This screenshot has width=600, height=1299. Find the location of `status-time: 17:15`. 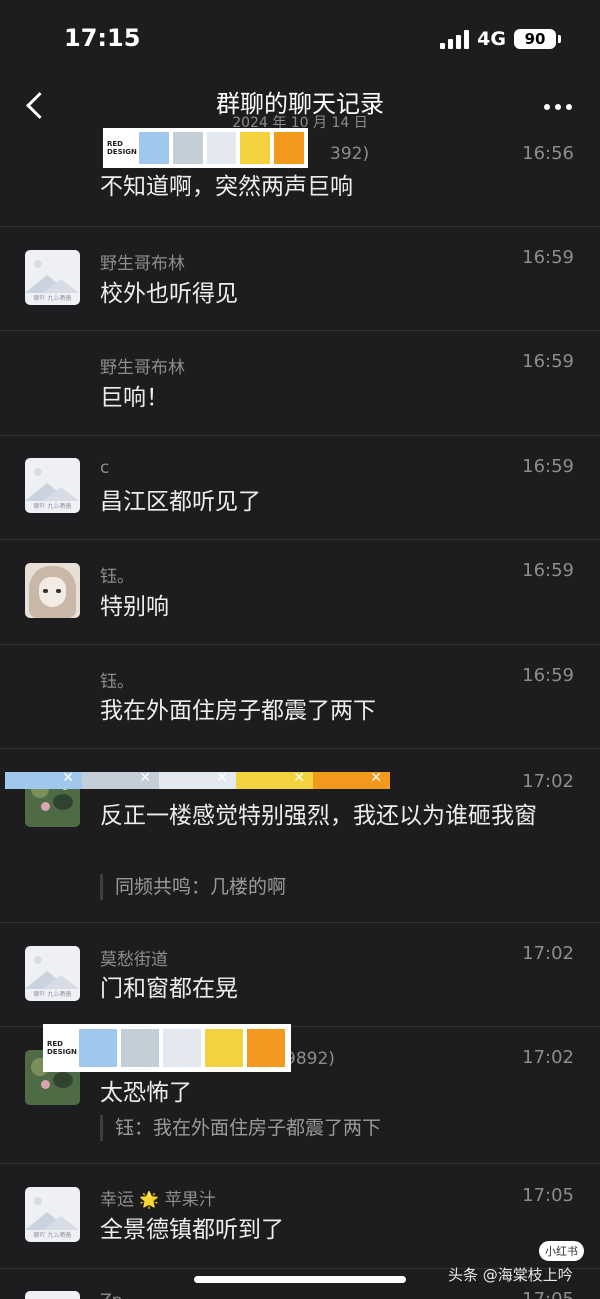

status-time: 17:15 is located at coordinates (102, 38).